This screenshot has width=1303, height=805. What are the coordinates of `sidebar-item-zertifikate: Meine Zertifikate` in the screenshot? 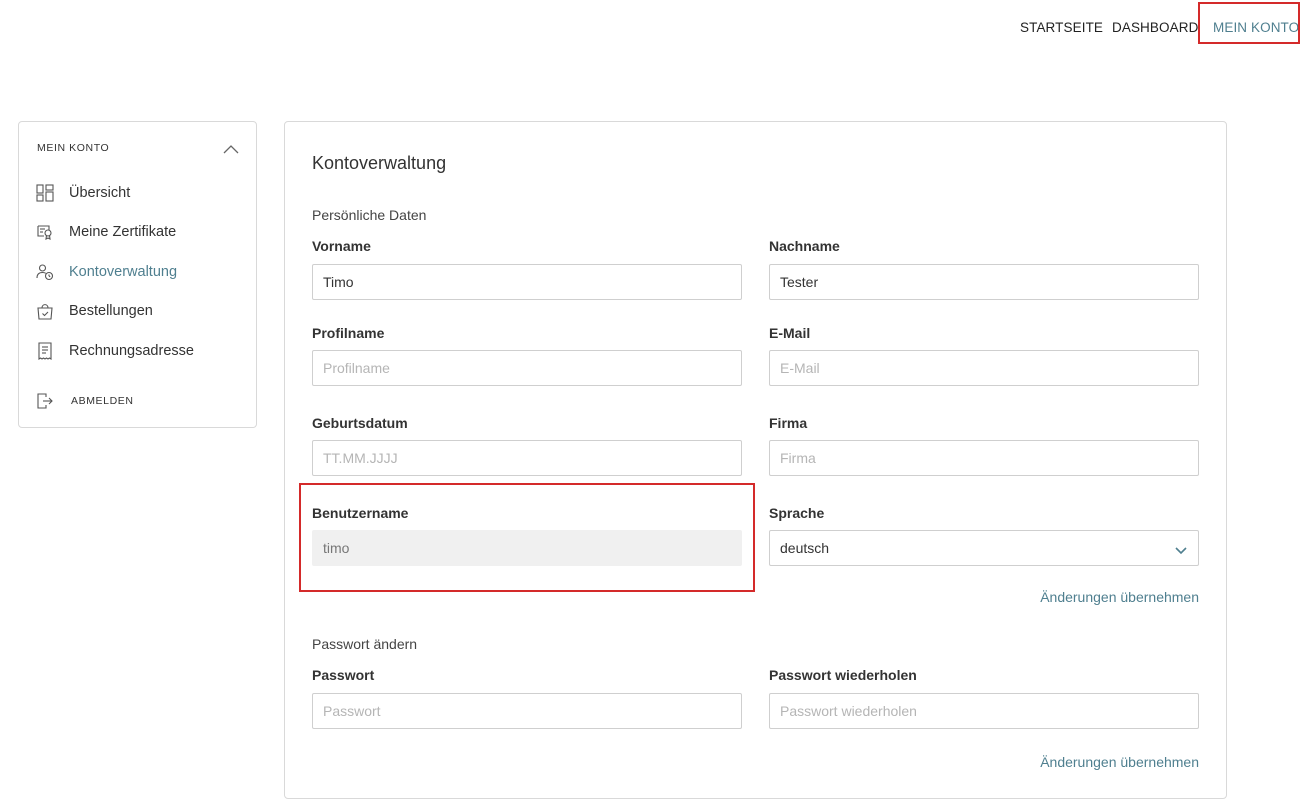 It's located at (140, 232).